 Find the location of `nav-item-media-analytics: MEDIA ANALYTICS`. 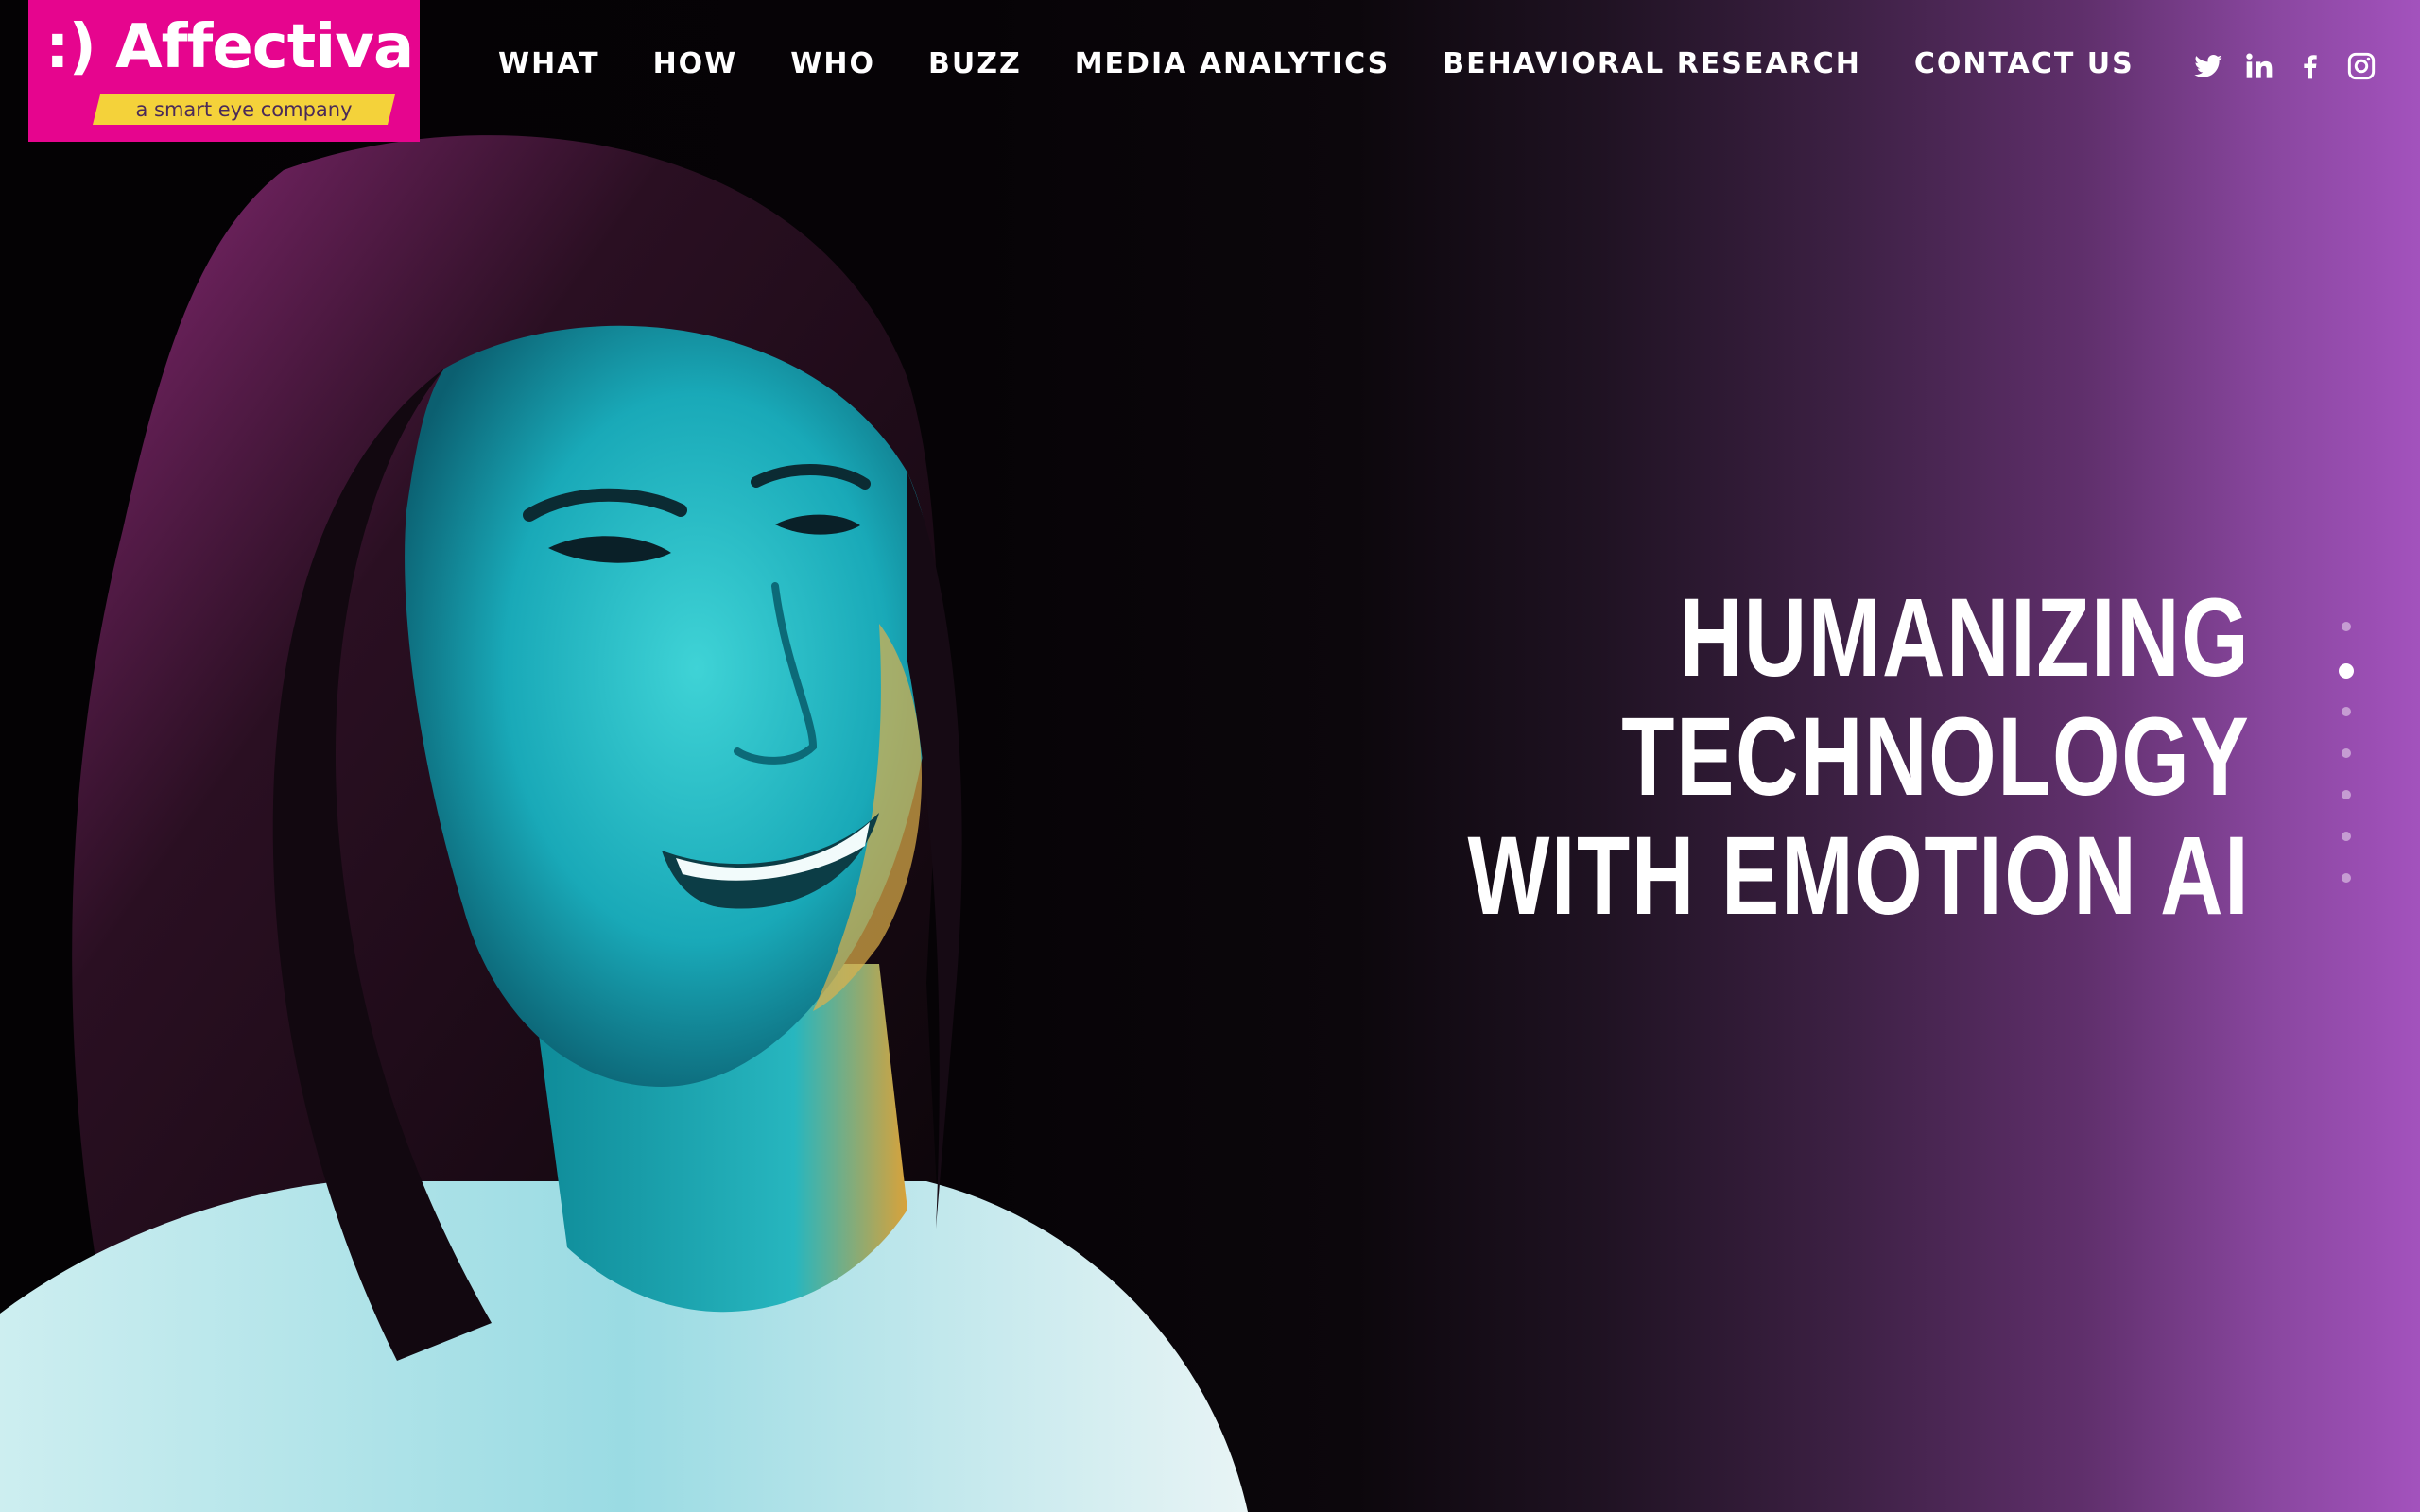

nav-item-media-analytics: MEDIA ANALYTICS is located at coordinates (1233, 64).